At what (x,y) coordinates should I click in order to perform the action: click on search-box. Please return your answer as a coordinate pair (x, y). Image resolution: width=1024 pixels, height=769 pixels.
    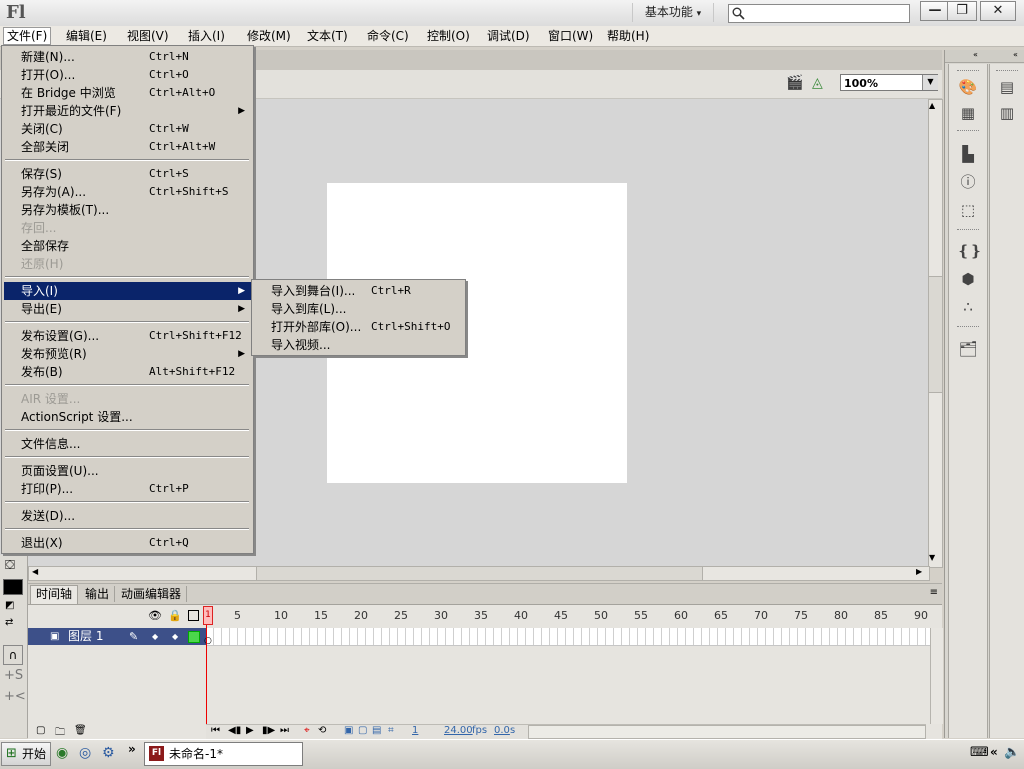
    Looking at the image, I should click on (819, 13).